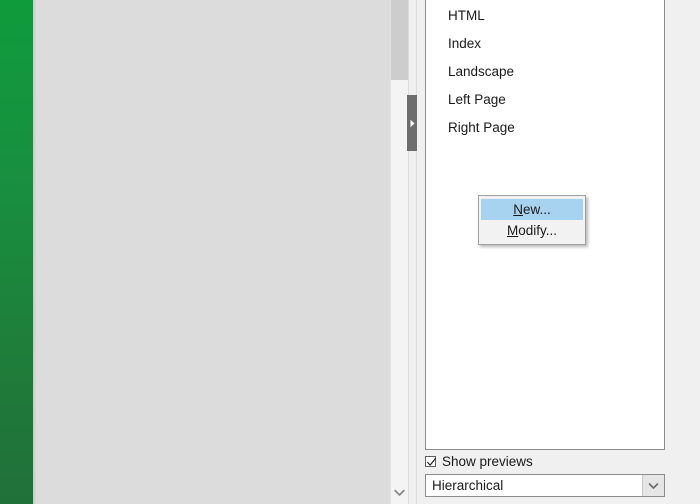 This screenshot has height=504, width=700. Describe the element at coordinates (481, 128) in the screenshot. I see `list-item: Right Page` at that location.